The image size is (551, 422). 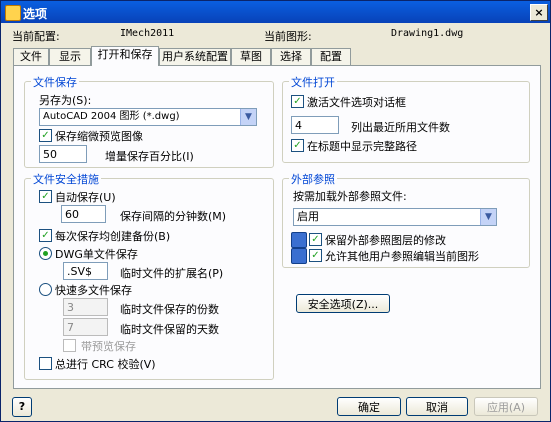 What do you see at coordinates (427, 33) in the screenshot?
I see `current-drawing-value: Drawing1.dwg` at bounding box center [427, 33].